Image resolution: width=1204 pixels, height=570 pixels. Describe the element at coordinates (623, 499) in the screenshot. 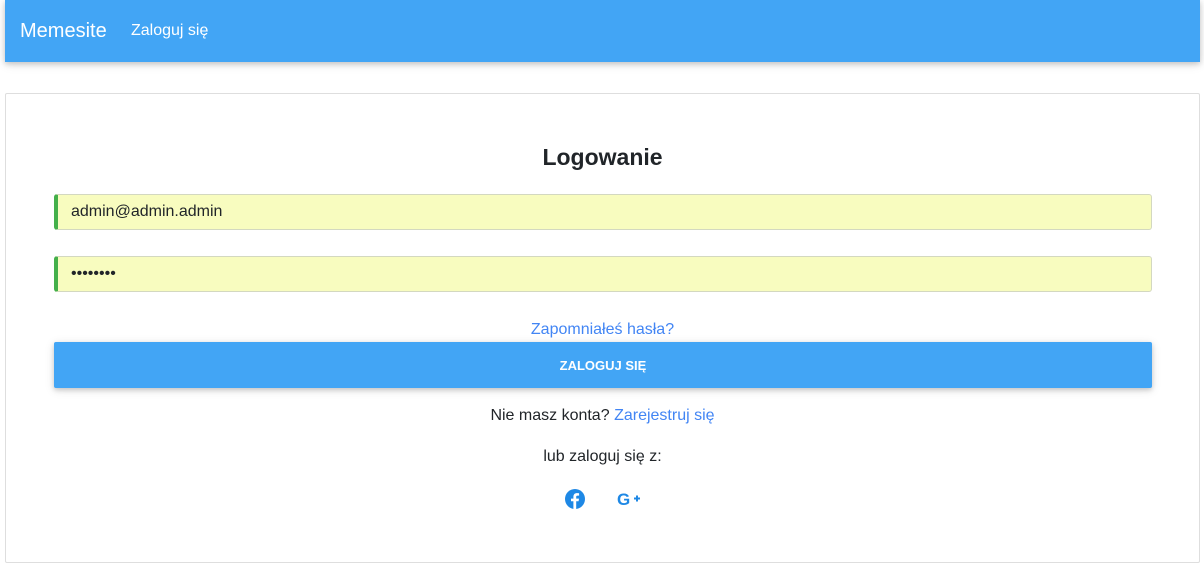

I see `svg-text: G` at that location.